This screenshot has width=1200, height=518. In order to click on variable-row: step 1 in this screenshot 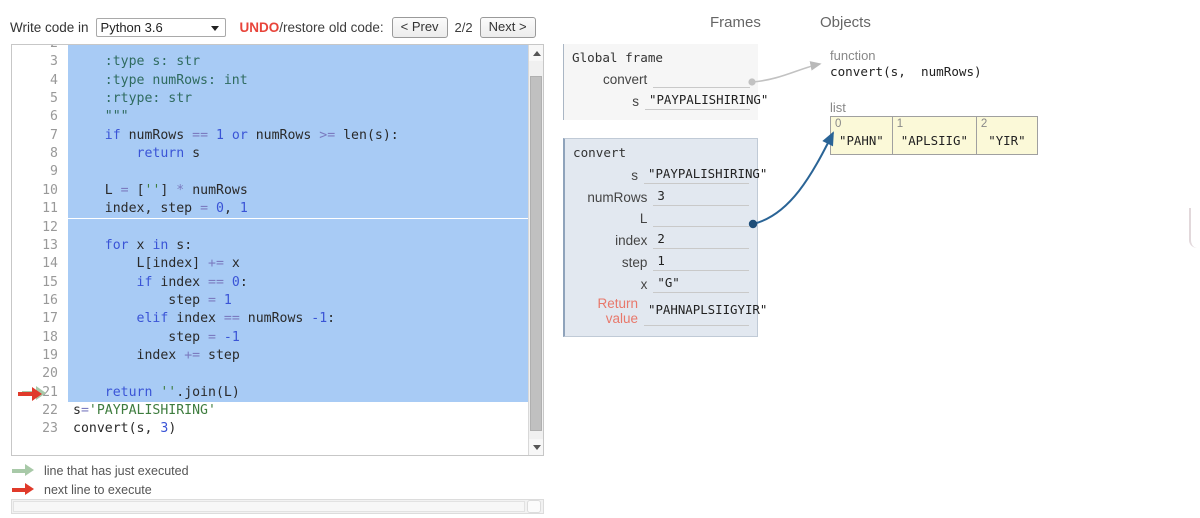, I will do `click(661, 261)`.